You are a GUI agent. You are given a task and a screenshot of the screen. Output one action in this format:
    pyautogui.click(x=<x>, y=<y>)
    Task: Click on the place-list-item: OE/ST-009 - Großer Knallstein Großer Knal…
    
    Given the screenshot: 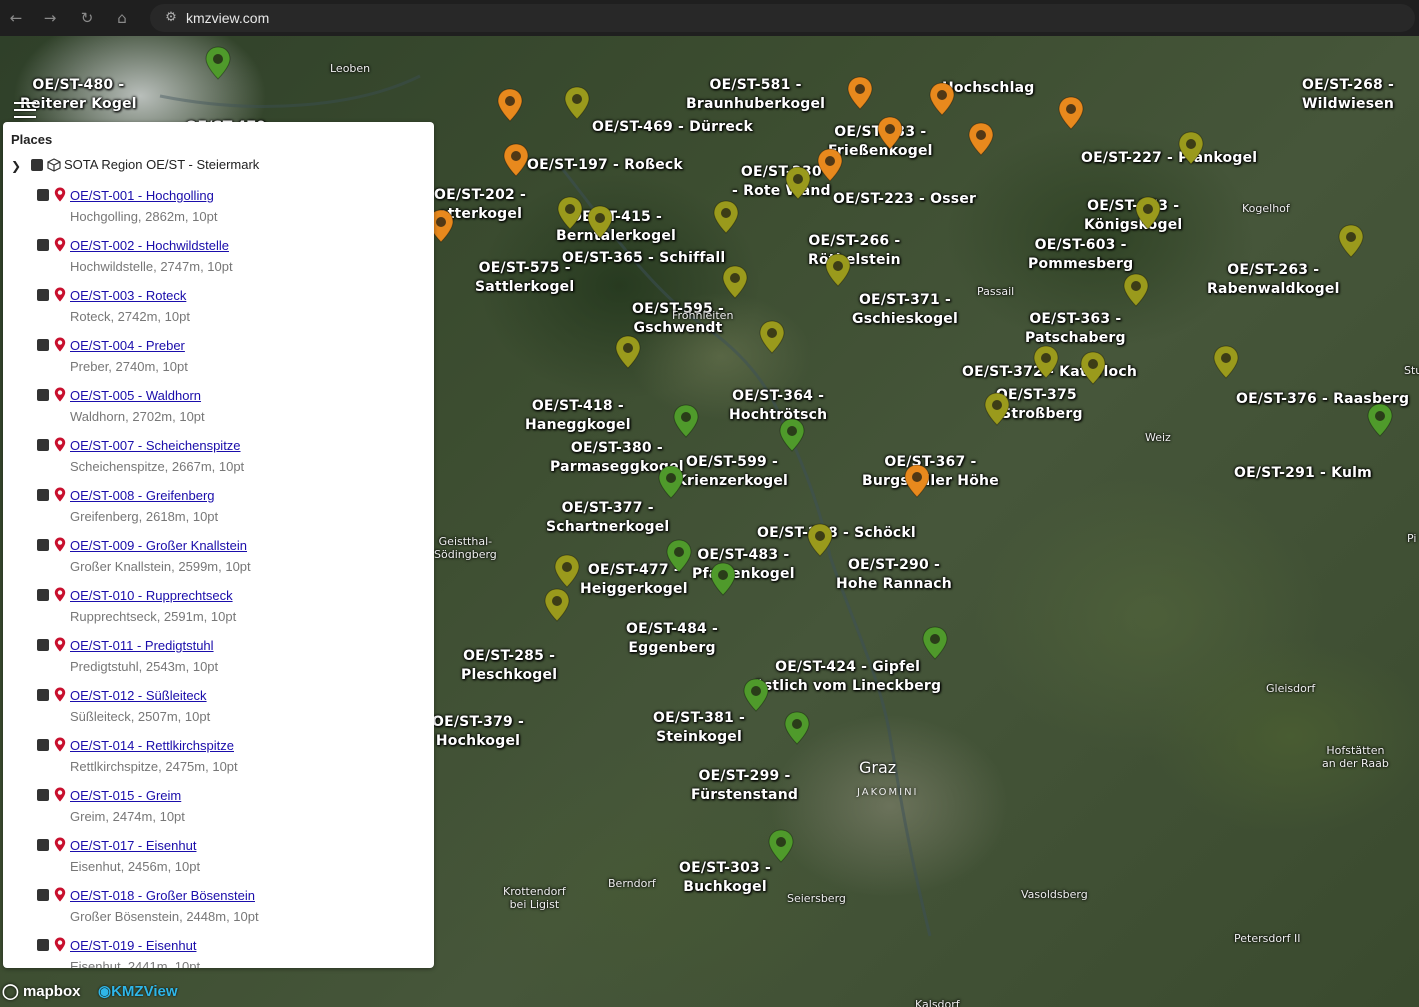 What is the action you would take?
    pyautogui.click(x=233, y=561)
    